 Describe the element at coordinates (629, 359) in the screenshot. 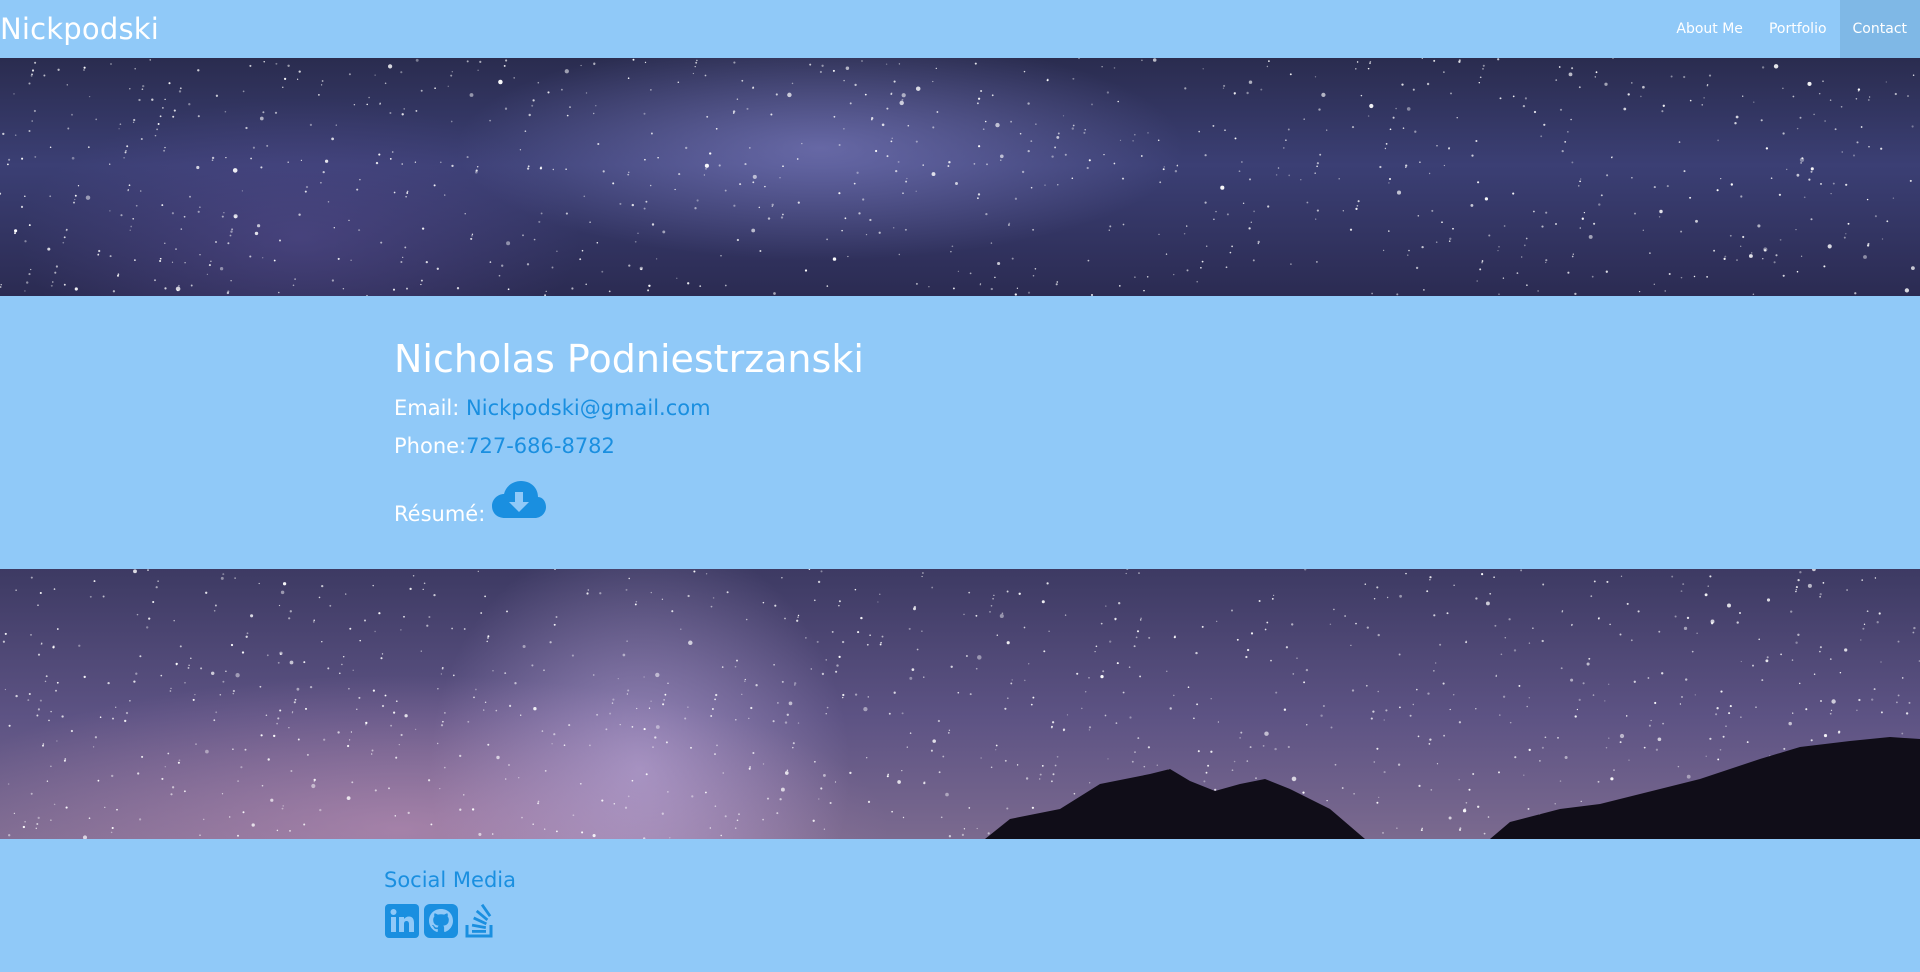

I see `contact-name: Nicholas Podniestrzanski` at that location.